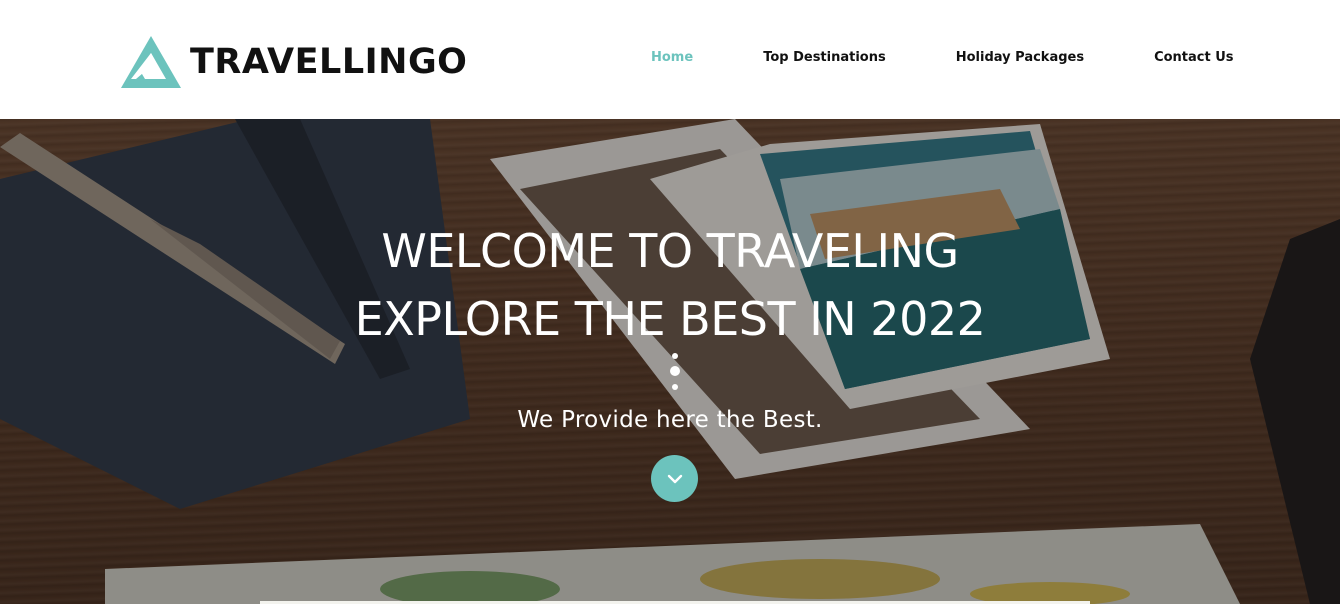 The height and width of the screenshot is (604, 1340). What do you see at coordinates (670, 319) in the screenshot?
I see `hero-title-line2: EXPLORE THE BEST IN 2022` at bounding box center [670, 319].